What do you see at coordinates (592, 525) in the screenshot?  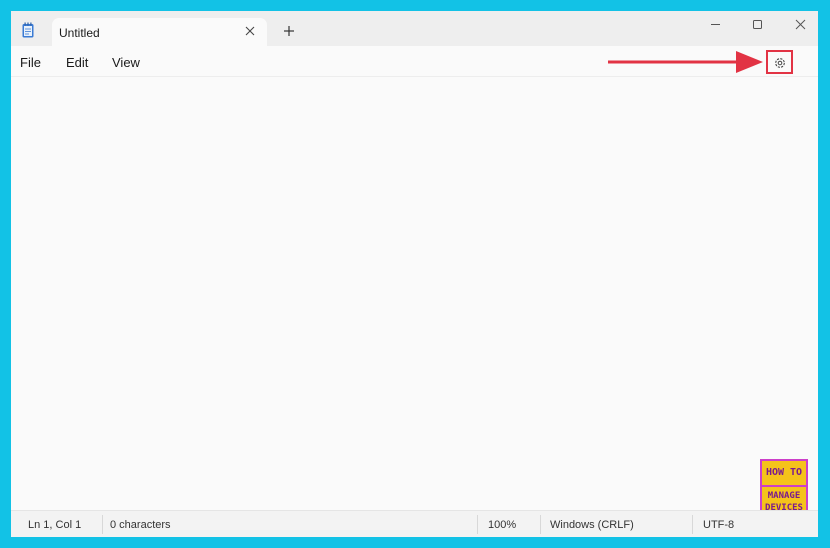 I see `status-line-ending: Windows (CRLF)` at bounding box center [592, 525].